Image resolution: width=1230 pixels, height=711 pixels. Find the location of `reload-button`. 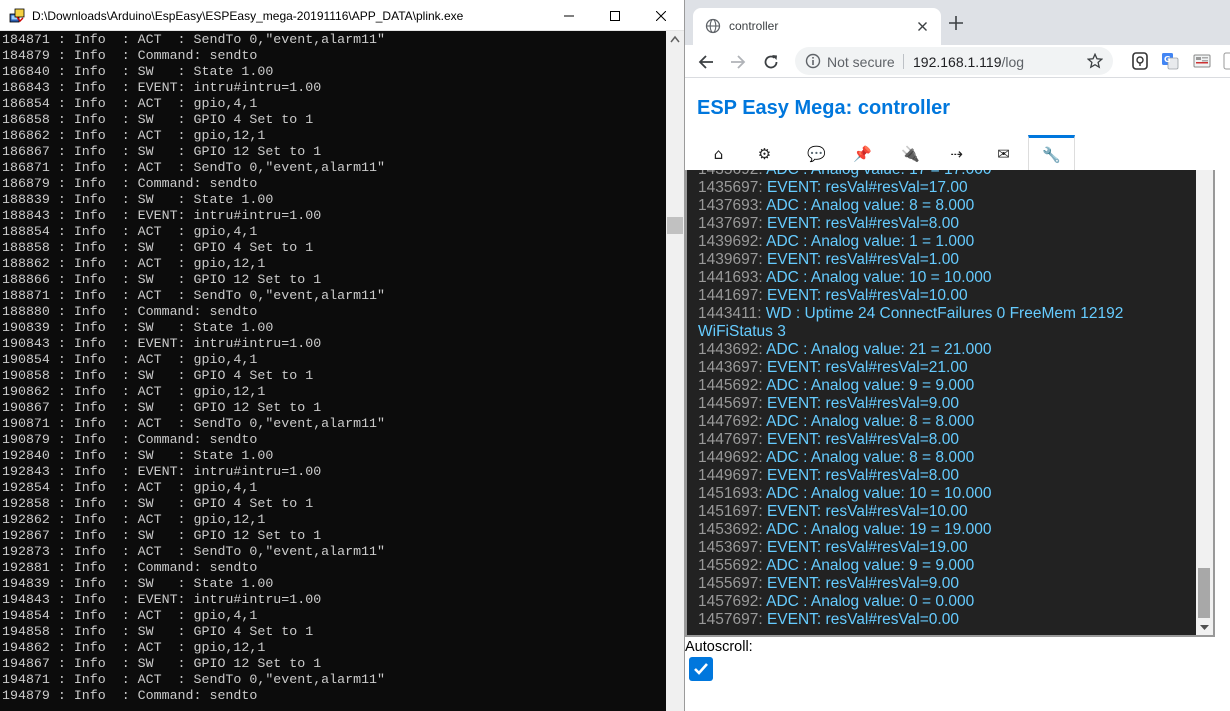

reload-button is located at coordinates (771, 62).